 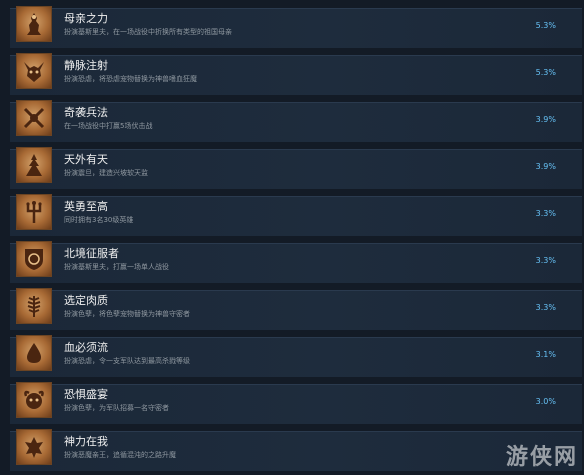 I want to click on achievement-title: 英勇至高, so click(x=86, y=206).